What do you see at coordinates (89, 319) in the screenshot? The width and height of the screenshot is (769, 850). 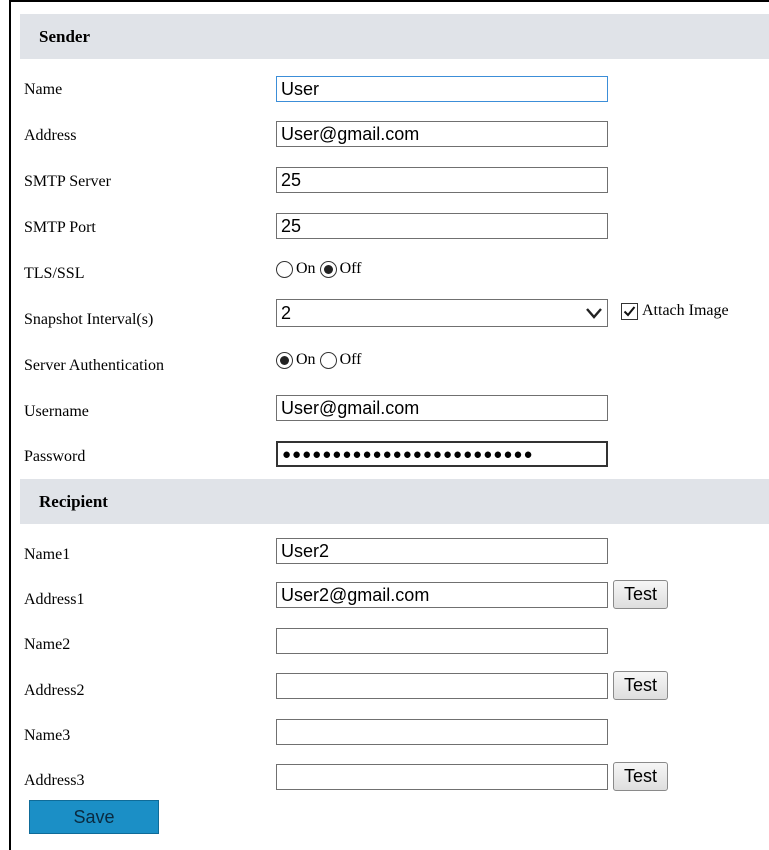 I see `snapshot-interval-label: Snapshot Interval(s)` at bounding box center [89, 319].